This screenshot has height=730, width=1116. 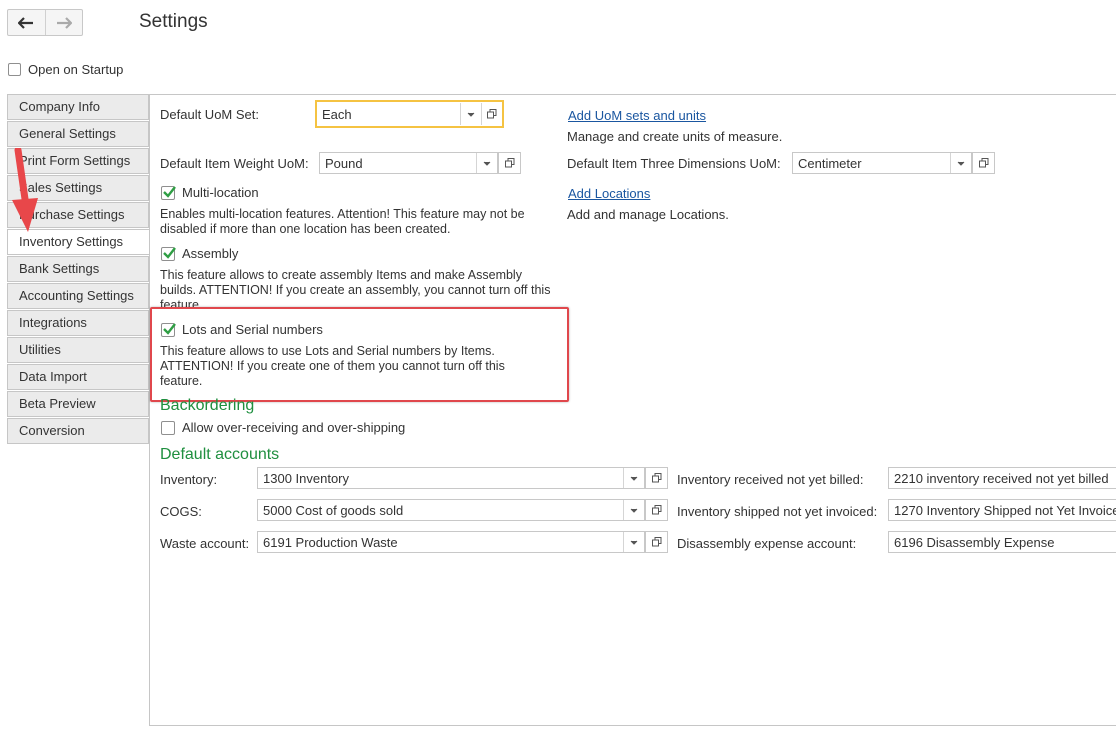 What do you see at coordinates (882, 163) in the screenshot?
I see `dimensions-uom-select: Centimeter` at bounding box center [882, 163].